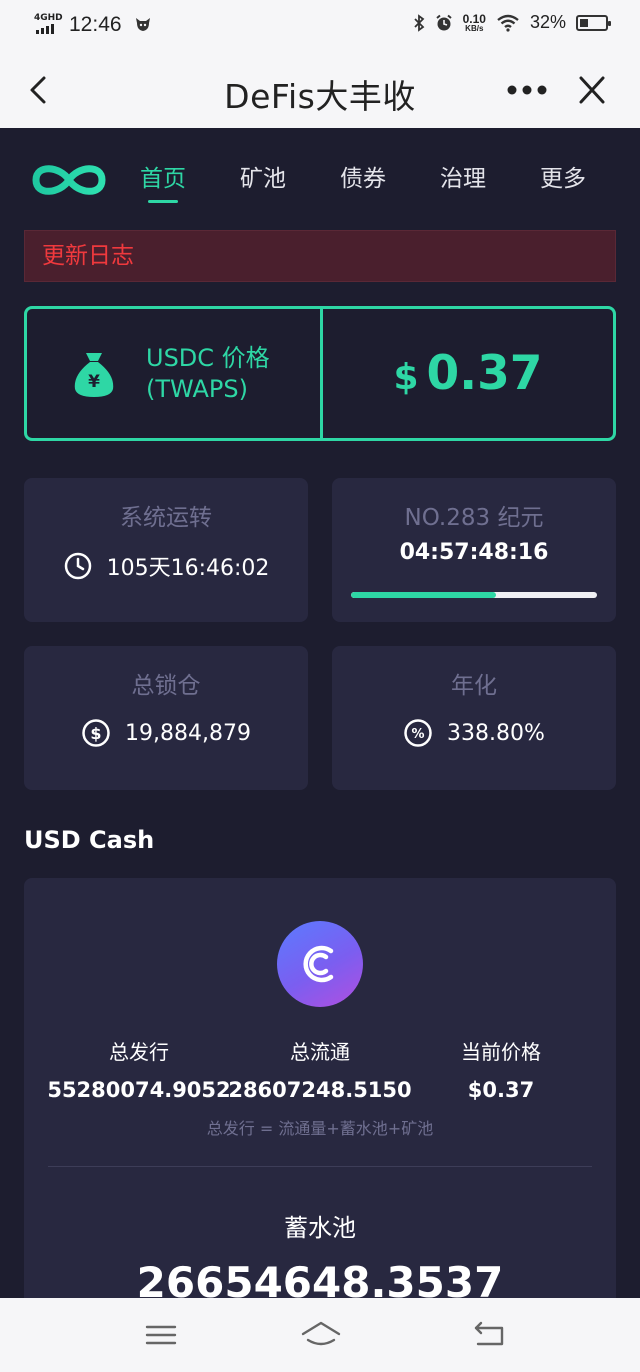 The width and height of the screenshot is (640, 1372). I want to click on epoch-countdown: 04:57:48:16, so click(474, 552).